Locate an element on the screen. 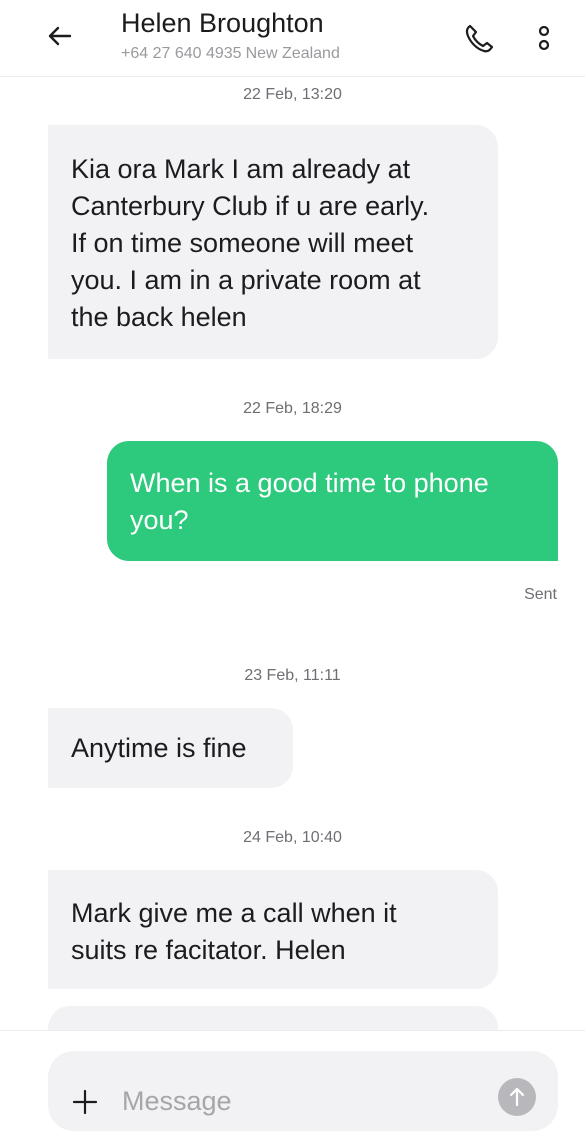 This screenshot has width=585, height=1131. message-timestamp: 22 Feb, 18:29 is located at coordinates (292, 408).